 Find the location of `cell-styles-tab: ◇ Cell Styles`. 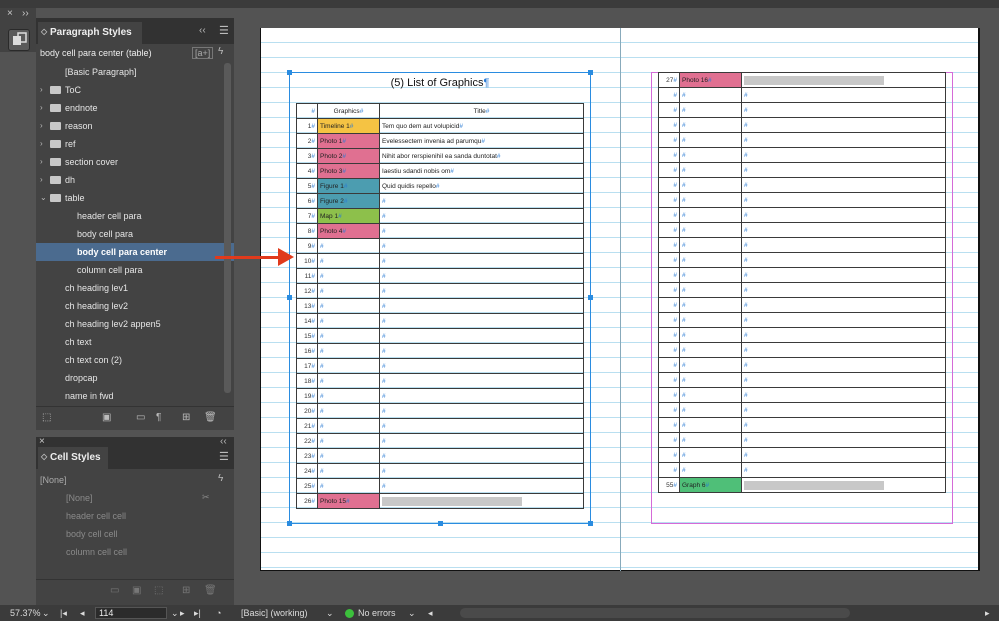

cell-styles-tab: ◇ Cell Styles is located at coordinates (73, 458).